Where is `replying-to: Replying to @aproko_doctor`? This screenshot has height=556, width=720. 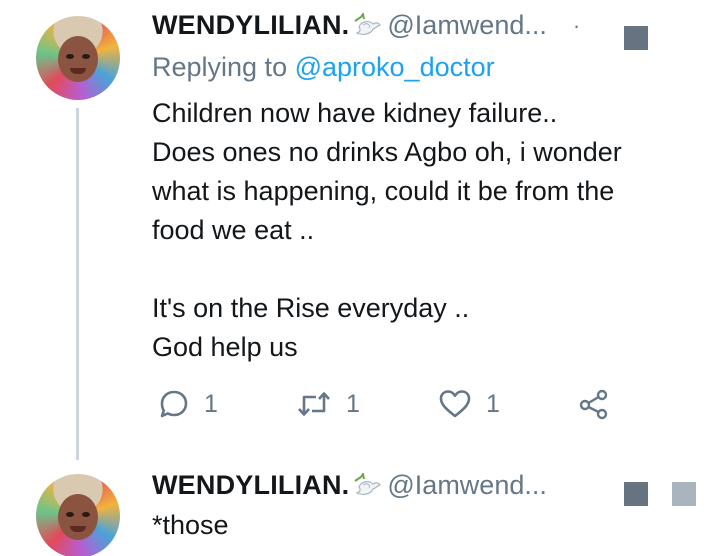 replying-to: Replying to @aproko_doctor is located at coordinates (323, 67).